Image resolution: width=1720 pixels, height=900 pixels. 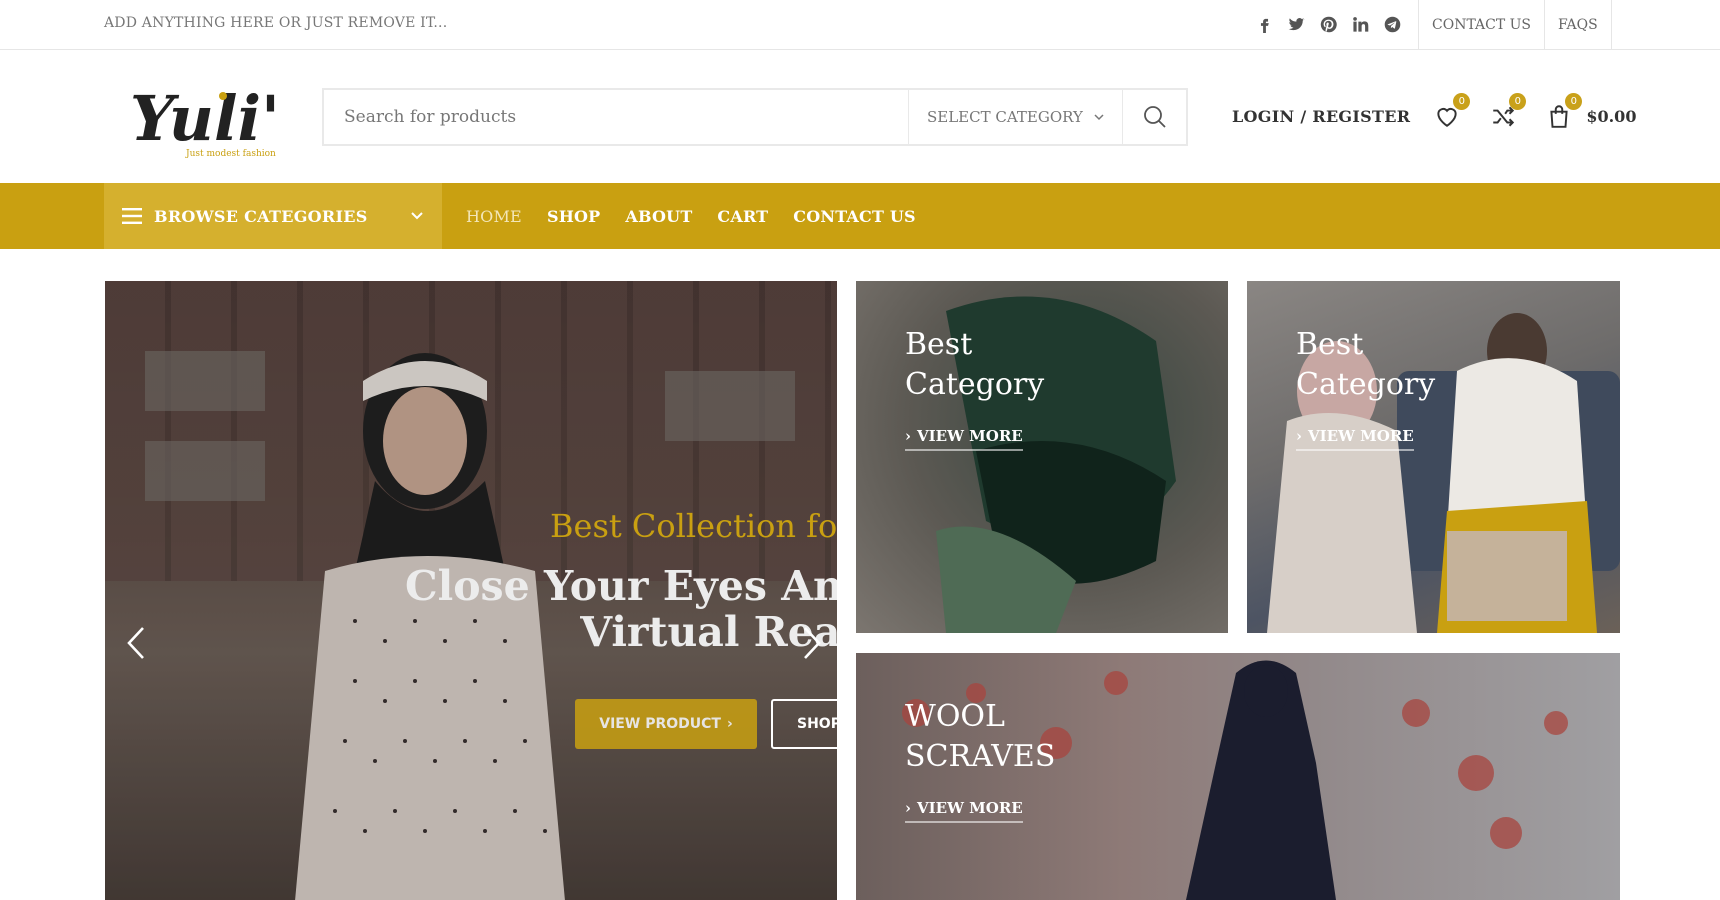 I want to click on linkedin-icon, so click(x=1360, y=24).